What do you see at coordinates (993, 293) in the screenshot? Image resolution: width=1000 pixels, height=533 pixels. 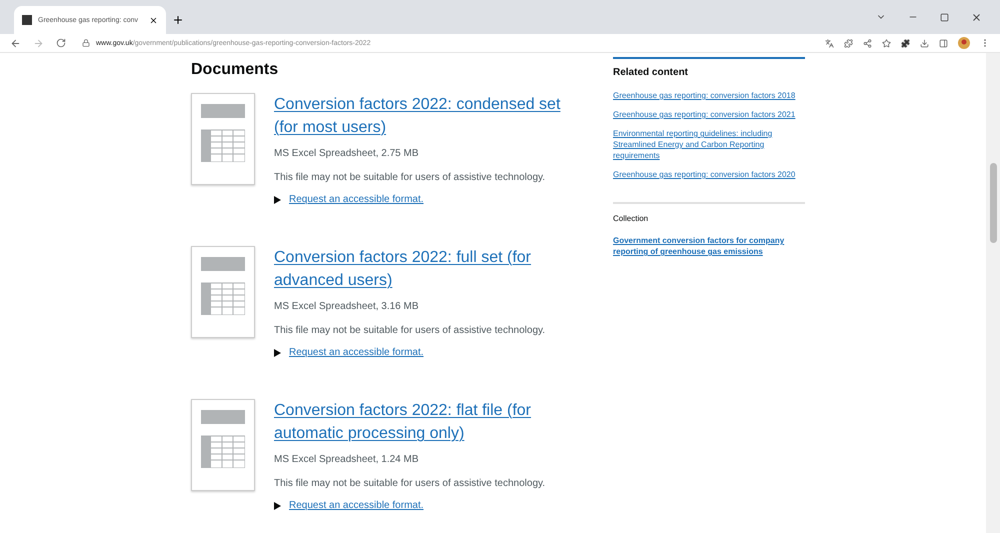 I see `scrollbar` at bounding box center [993, 293].